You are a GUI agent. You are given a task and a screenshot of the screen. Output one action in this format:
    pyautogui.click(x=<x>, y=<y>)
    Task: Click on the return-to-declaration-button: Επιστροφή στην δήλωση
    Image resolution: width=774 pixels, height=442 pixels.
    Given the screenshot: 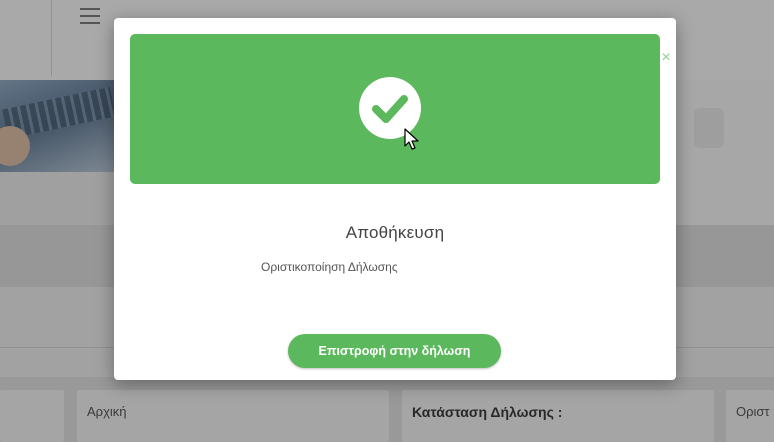 What is the action you would take?
    pyautogui.click(x=394, y=351)
    